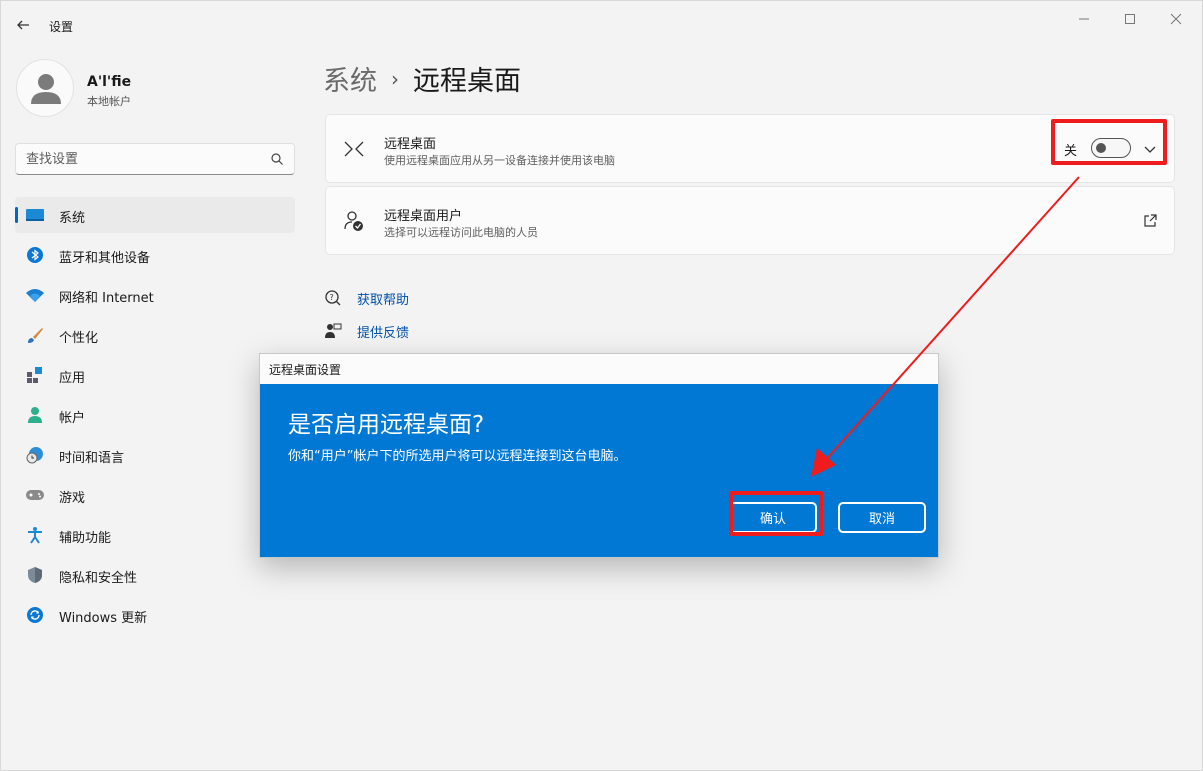 This screenshot has width=1203, height=771. I want to click on wifi-icon, so click(35, 295).